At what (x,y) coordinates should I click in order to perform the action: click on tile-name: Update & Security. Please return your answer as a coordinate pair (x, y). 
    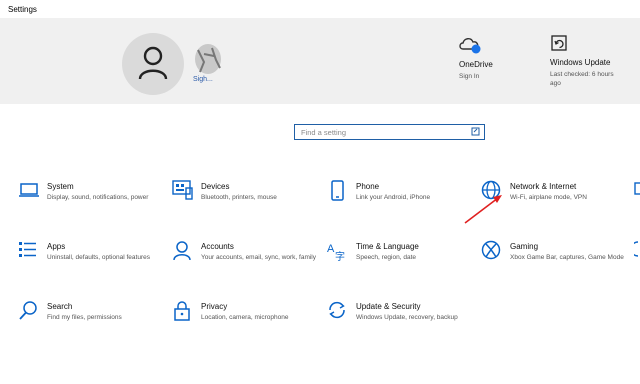
    Looking at the image, I should click on (388, 306).